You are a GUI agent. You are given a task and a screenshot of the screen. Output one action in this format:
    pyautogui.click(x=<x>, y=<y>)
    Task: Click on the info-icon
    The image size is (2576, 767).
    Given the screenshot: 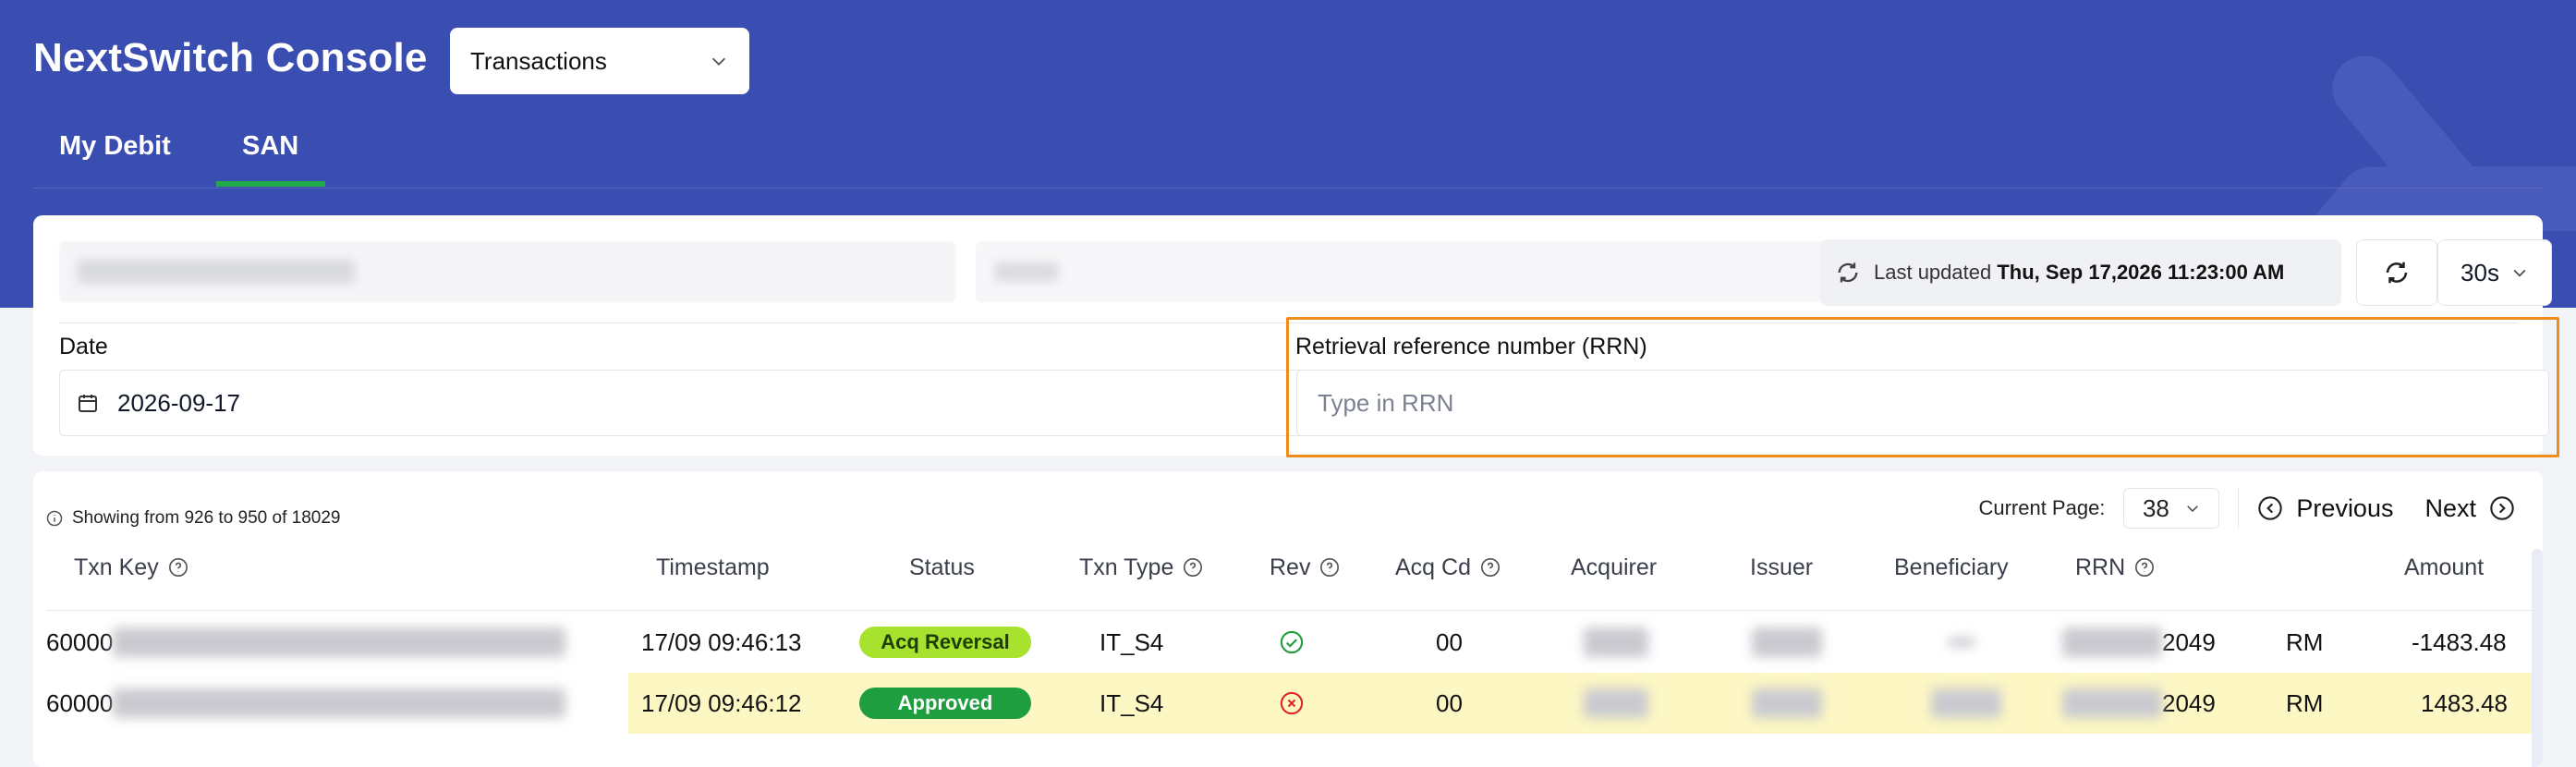 What is the action you would take?
    pyautogui.click(x=54, y=519)
    